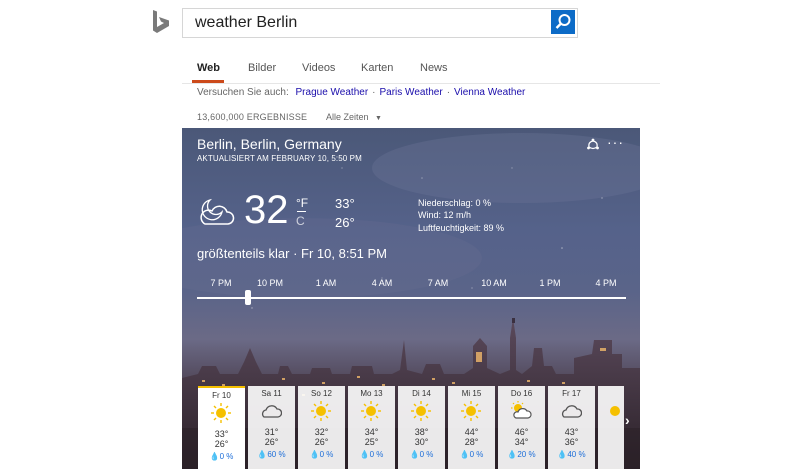 This screenshot has width=810, height=469. What do you see at coordinates (377, 68) in the screenshot?
I see `tab-karten: Karten` at bounding box center [377, 68].